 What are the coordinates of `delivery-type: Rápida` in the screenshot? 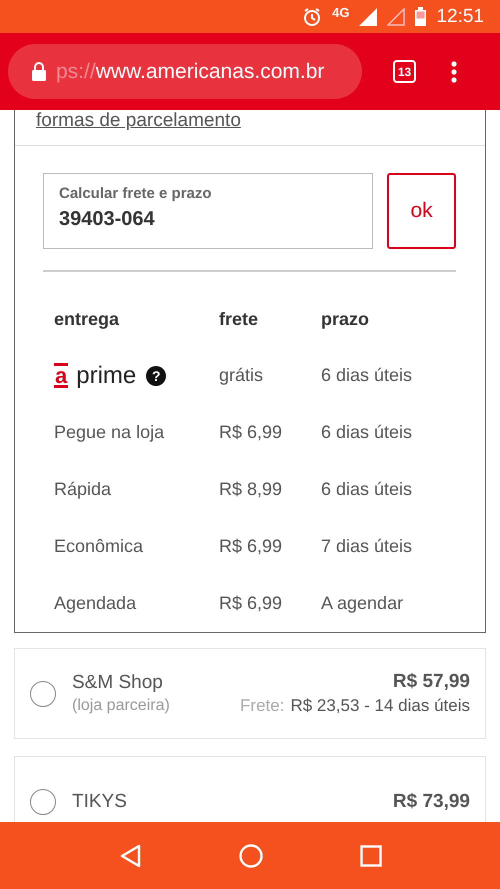 It's located at (83, 489).